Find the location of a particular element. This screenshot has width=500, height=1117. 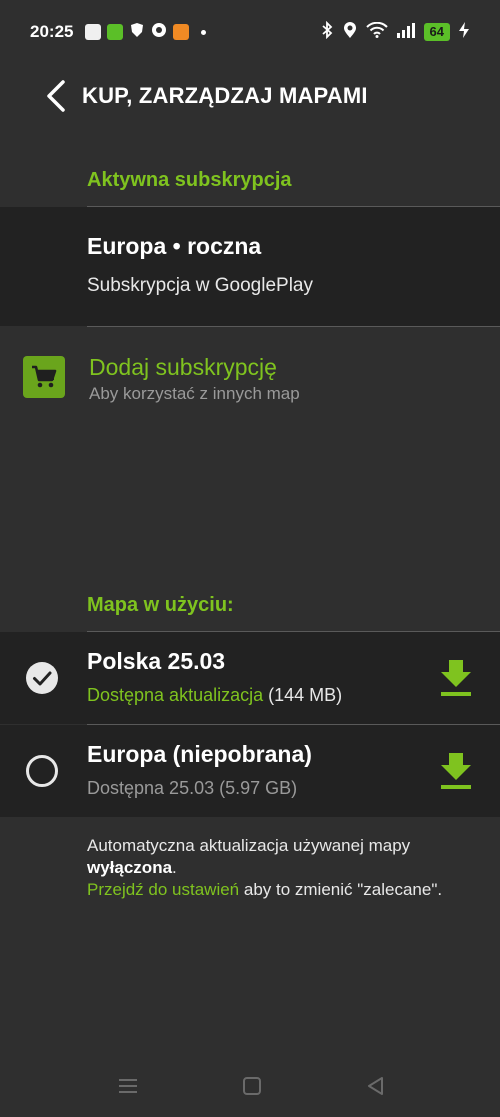

map-name: Polska 25.03 is located at coordinates (156, 661).